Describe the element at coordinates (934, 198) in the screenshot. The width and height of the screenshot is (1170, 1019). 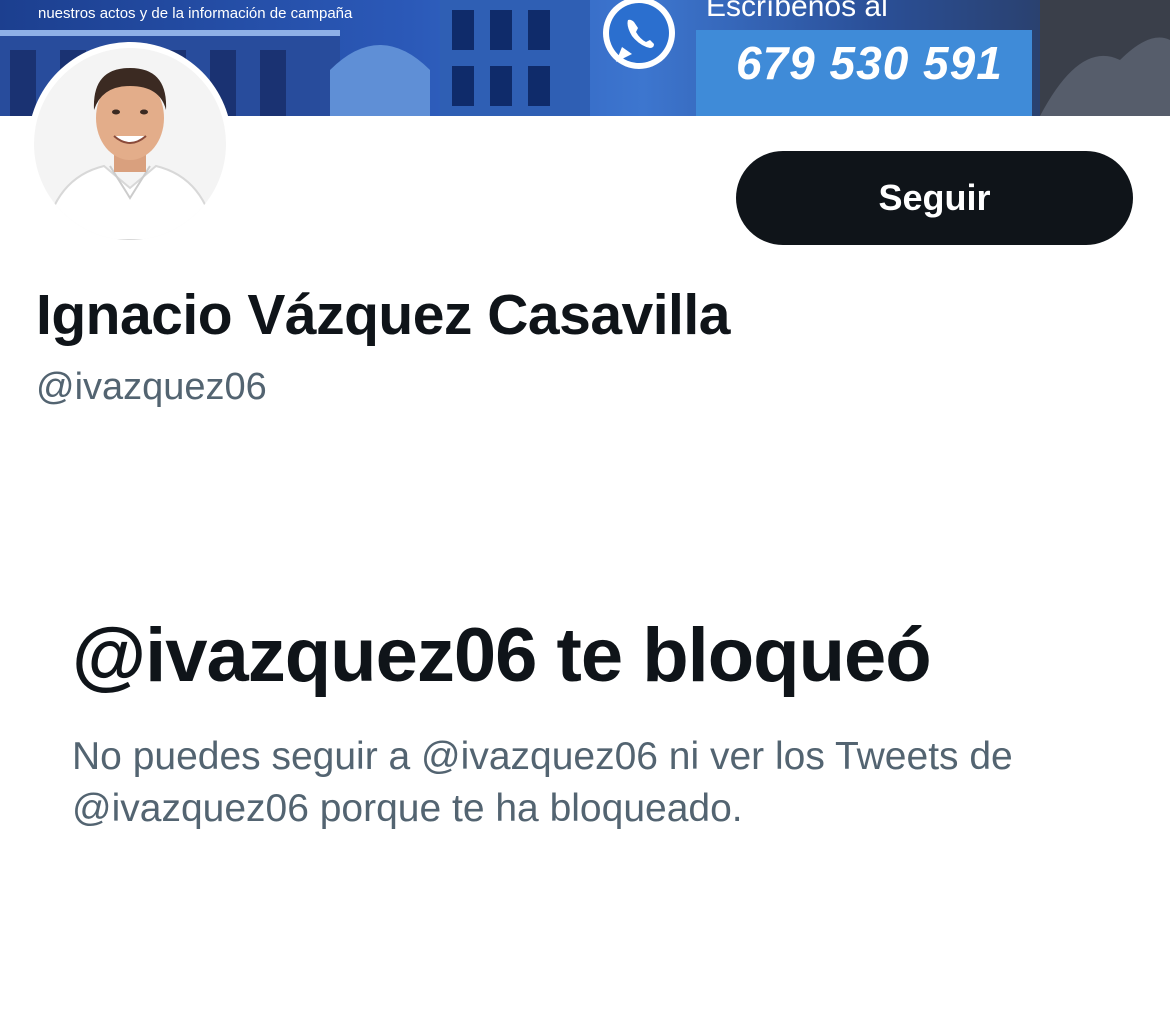
I see `follow-button: Seguir` at that location.